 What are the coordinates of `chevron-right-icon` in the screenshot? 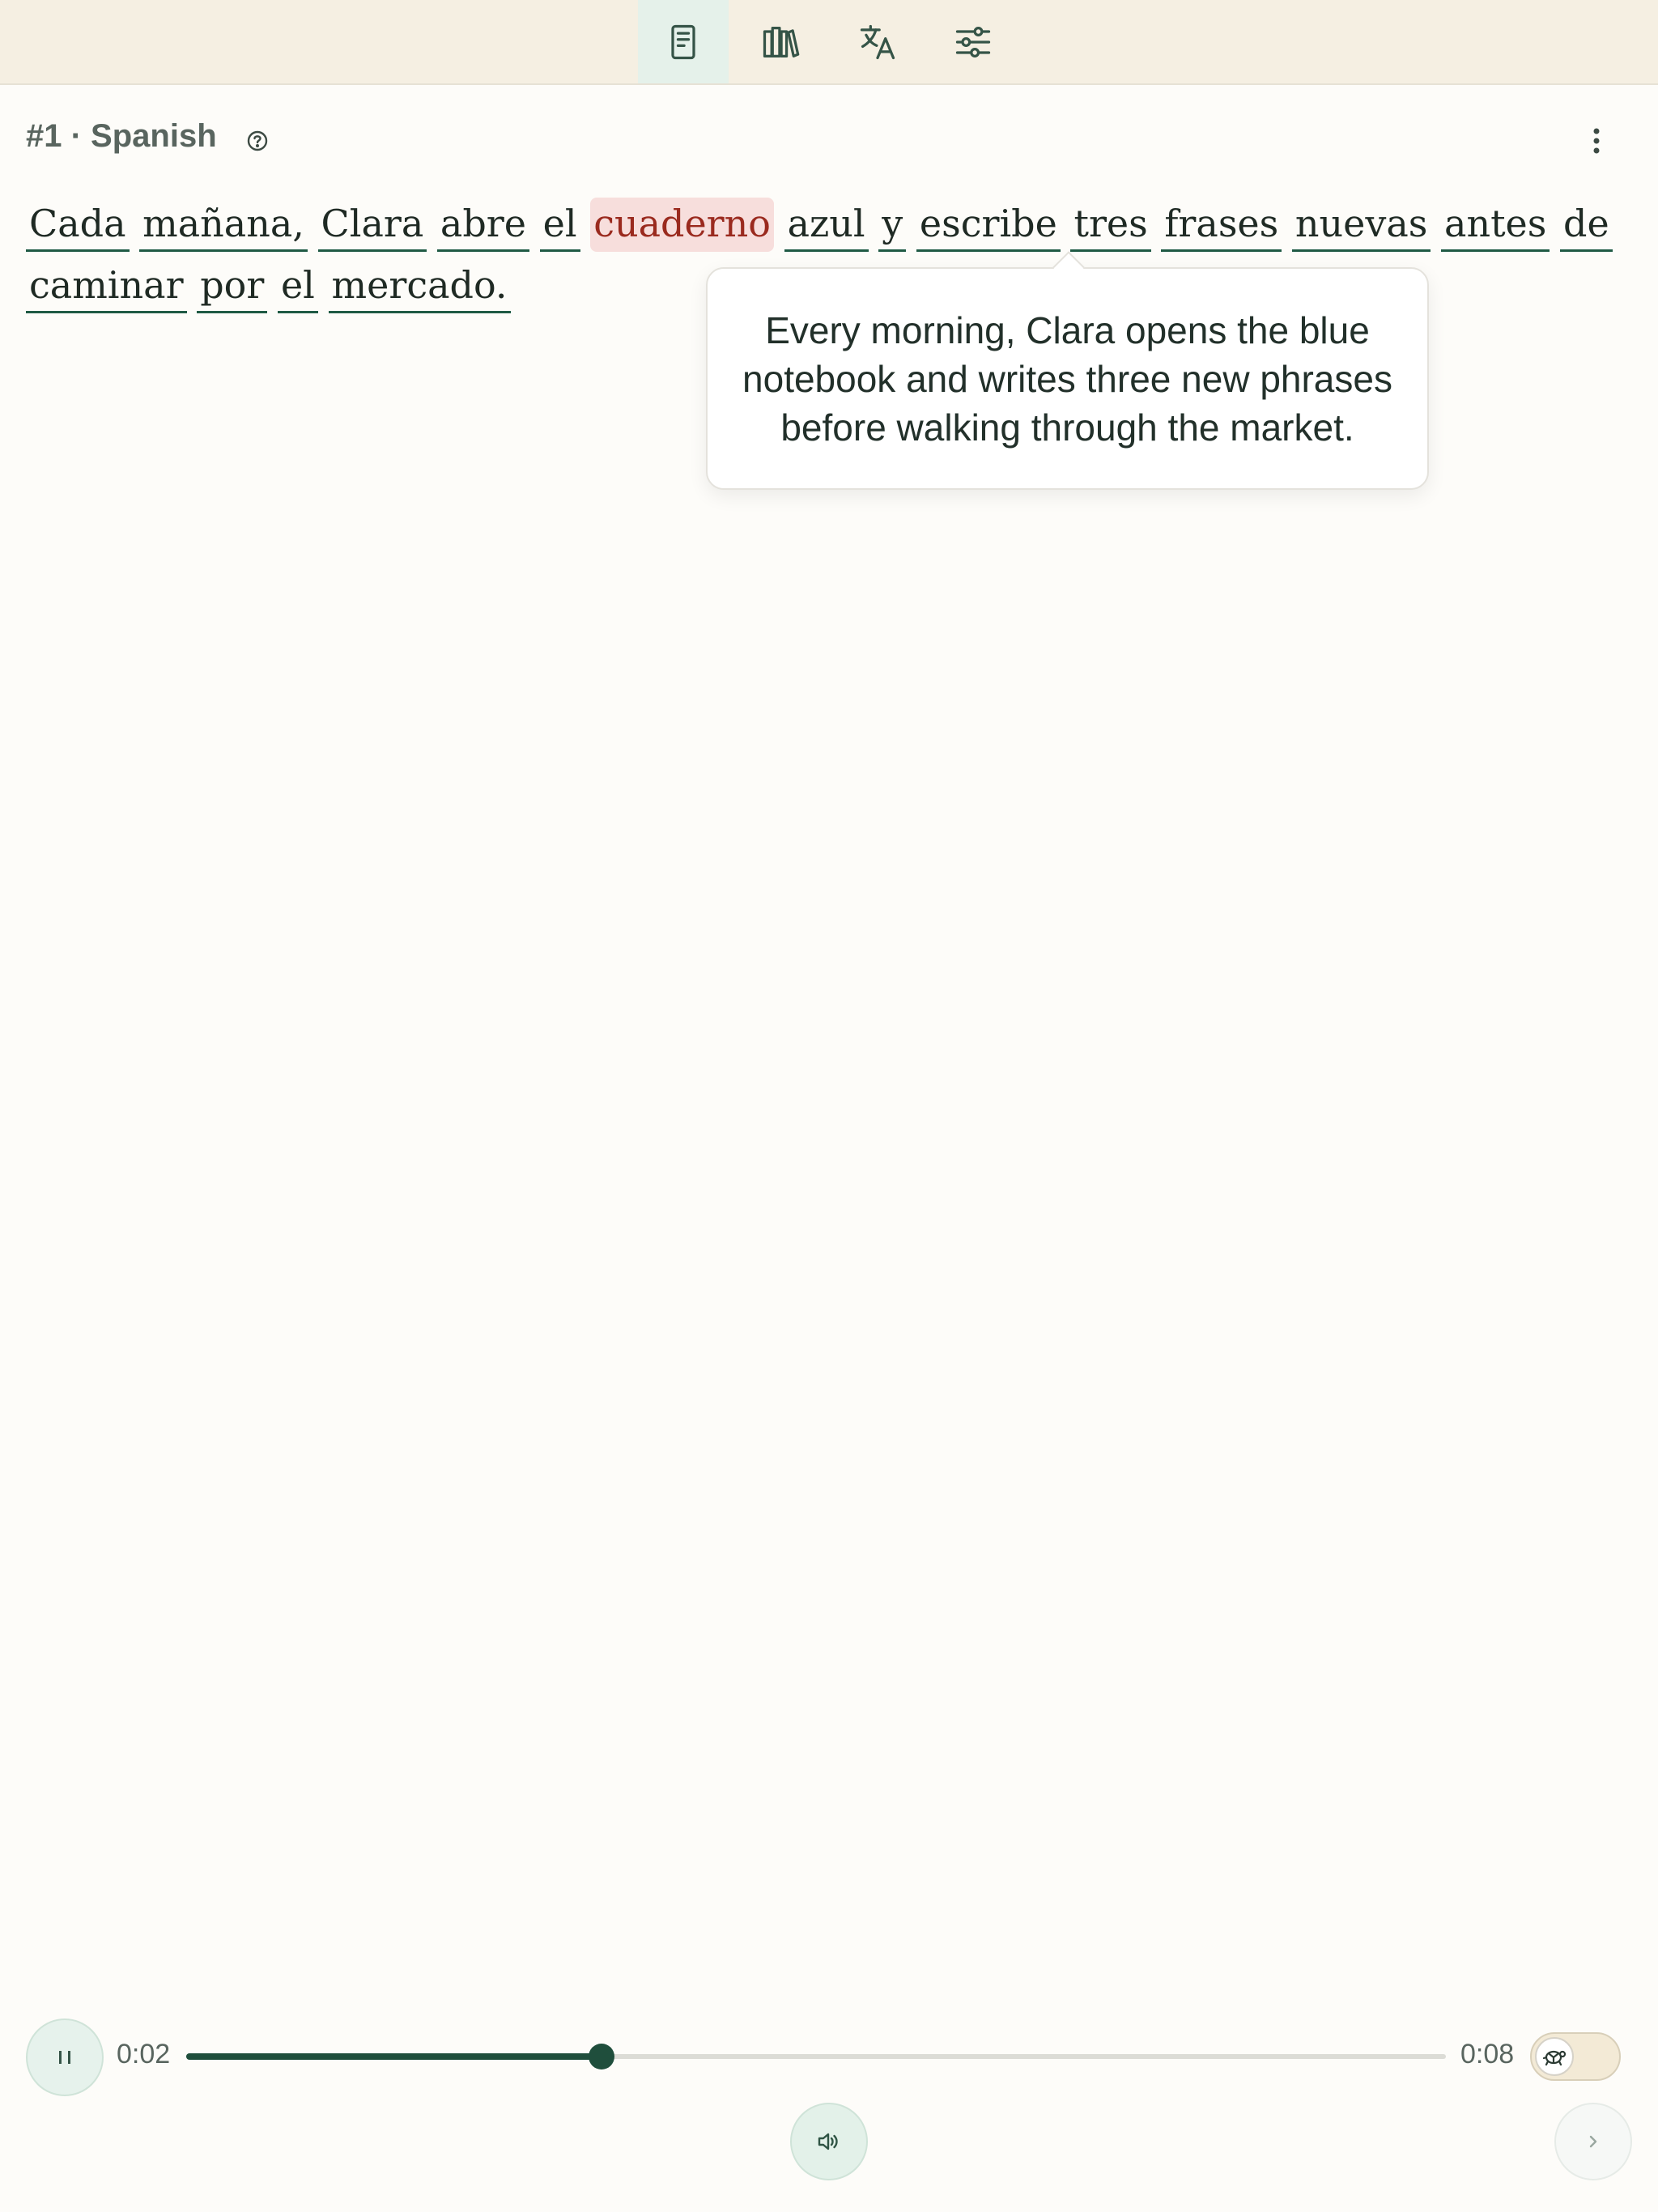 It's located at (1593, 2142).